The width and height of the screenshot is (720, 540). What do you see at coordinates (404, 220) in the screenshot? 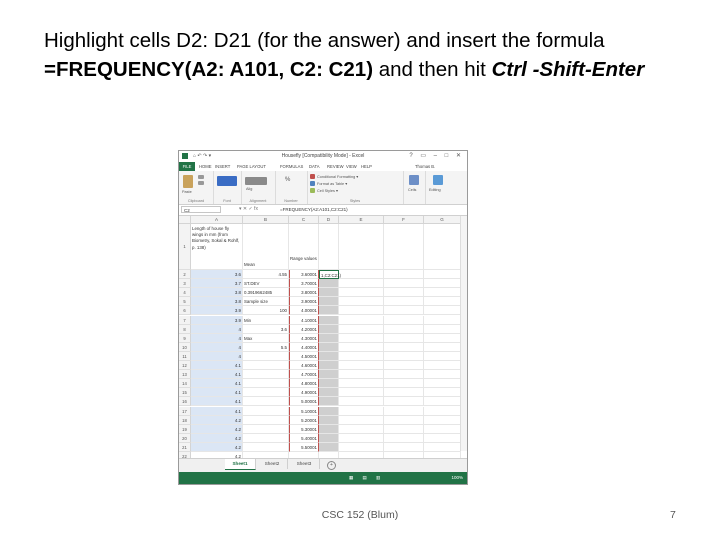
I see `column-header-f: F` at bounding box center [404, 220].